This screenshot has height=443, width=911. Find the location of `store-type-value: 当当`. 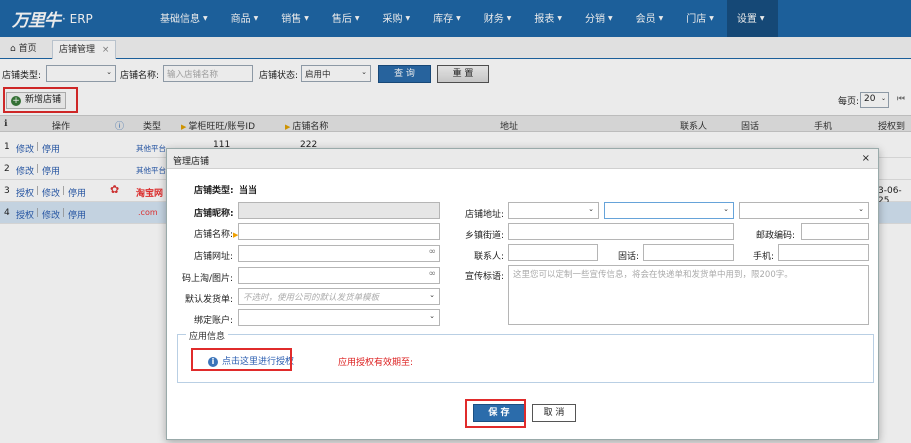

store-type-value: 当当 is located at coordinates (248, 191).